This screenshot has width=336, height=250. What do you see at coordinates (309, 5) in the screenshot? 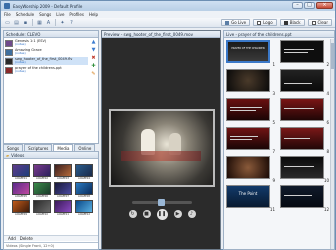
I see `maximize-button: □` at bounding box center [309, 5].